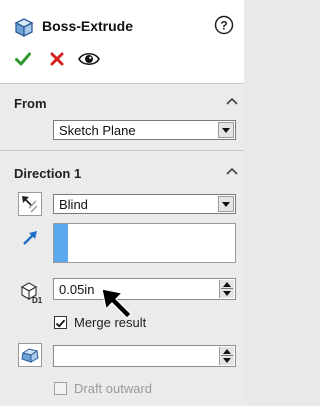 The image size is (320, 406). I want to click on direction1-section-label: Direction 1, so click(48, 173).